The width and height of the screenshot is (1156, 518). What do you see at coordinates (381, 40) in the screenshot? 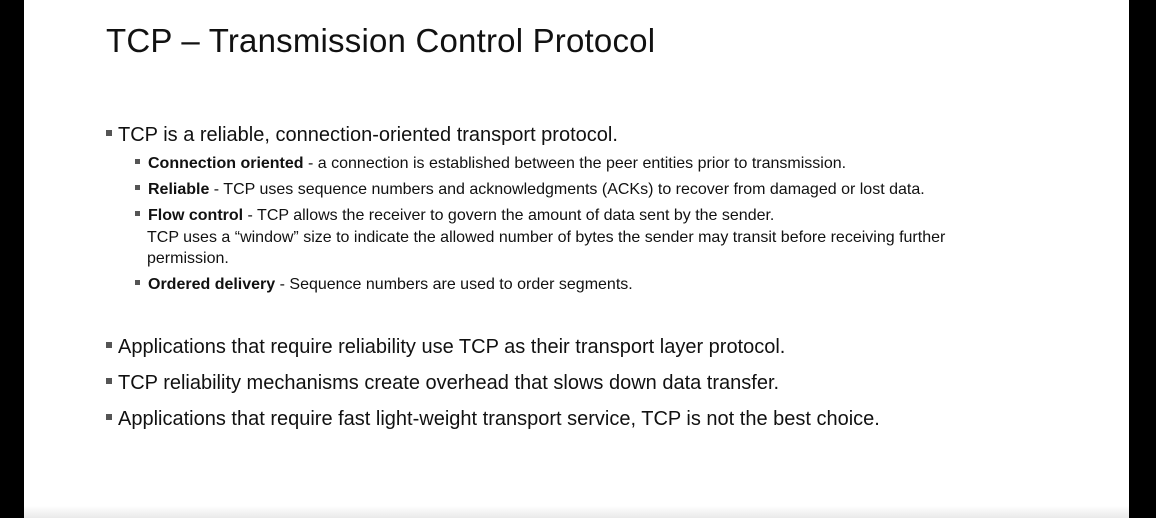
I see `slide-title: TCP – Transmission Control Protocol` at bounding box center [381, 40].